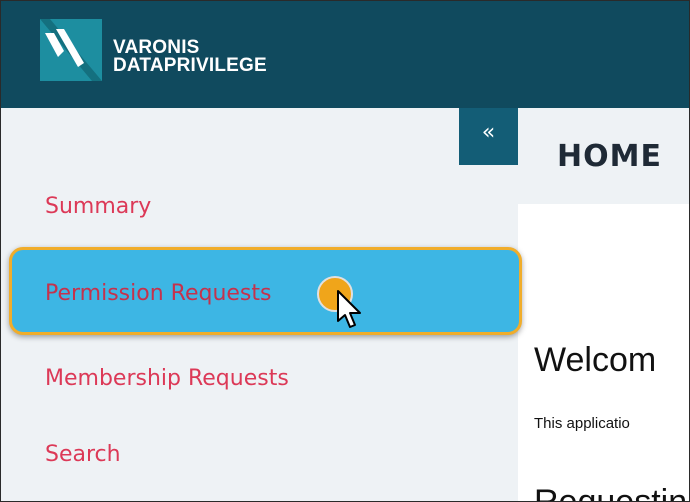 This screenshot has height=502, width=690. What do you see at coordinates (349, 309) in the screenshot?
I see `mouse-cursor-icon` at bounding box center [349, 309].